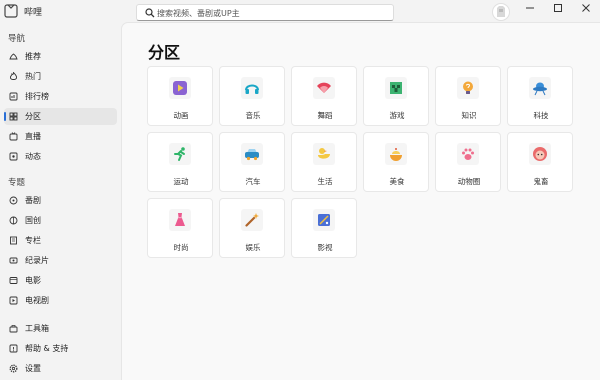  Describe the element at coordinates (397, 115) in the screenshot. I see `category-label: 游戏` at that location.